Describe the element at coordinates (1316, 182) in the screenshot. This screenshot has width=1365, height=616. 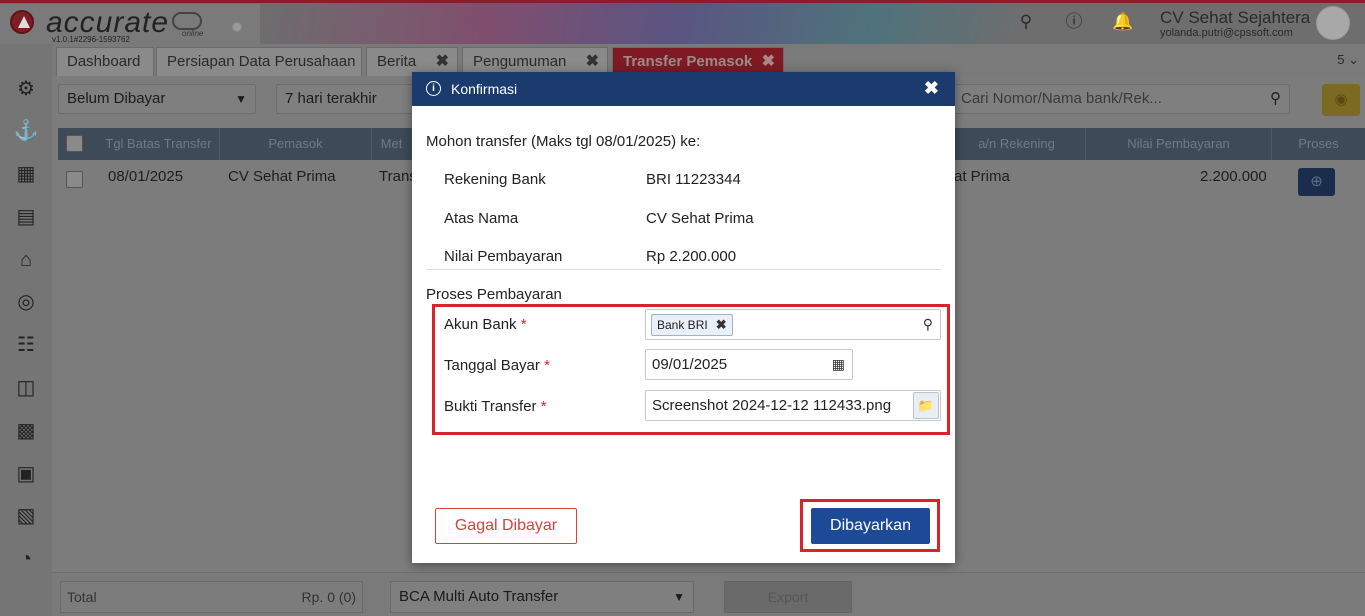
I see `proses-button: ⊕` at that location.